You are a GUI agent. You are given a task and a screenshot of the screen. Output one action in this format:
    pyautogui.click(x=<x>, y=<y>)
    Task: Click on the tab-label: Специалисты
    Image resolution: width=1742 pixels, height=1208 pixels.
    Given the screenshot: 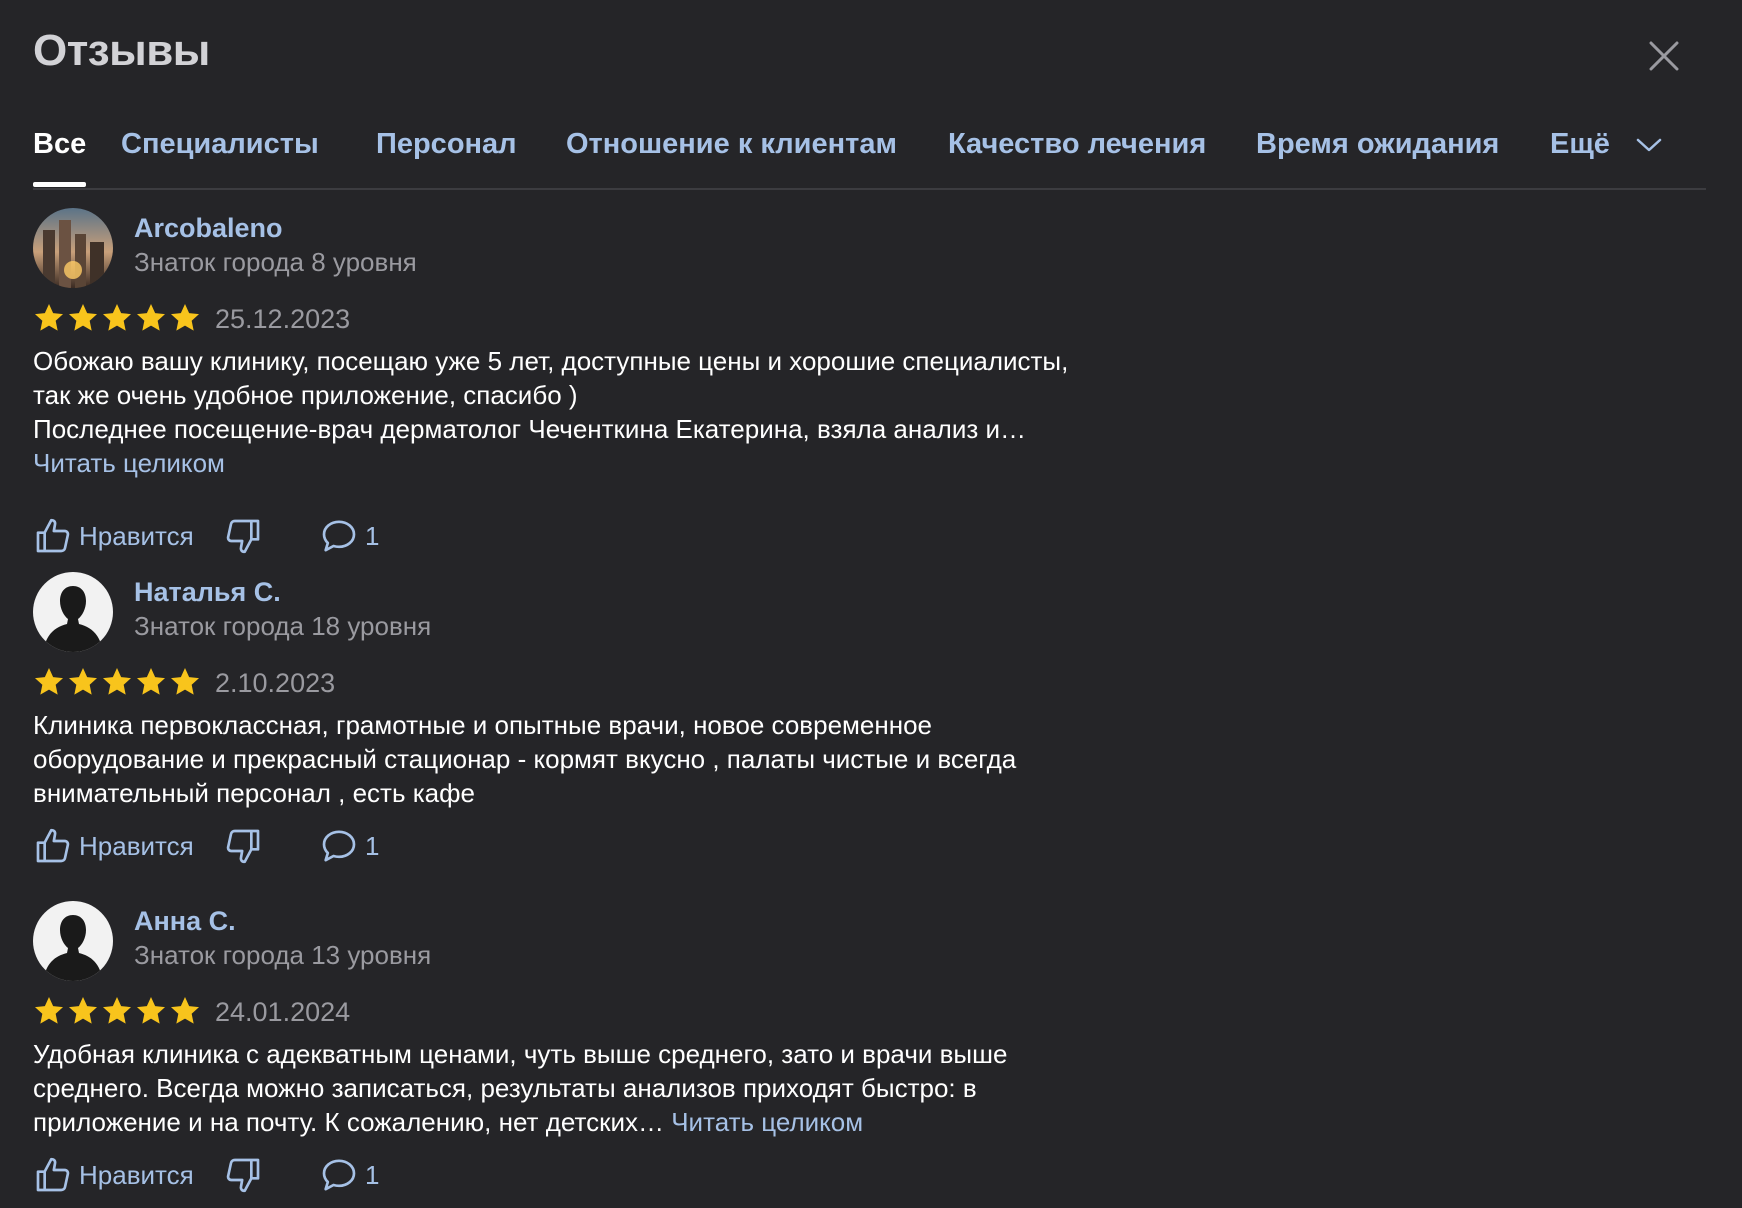 What is the action you would take?
    pyautogui.click(x=220, y=144)
    